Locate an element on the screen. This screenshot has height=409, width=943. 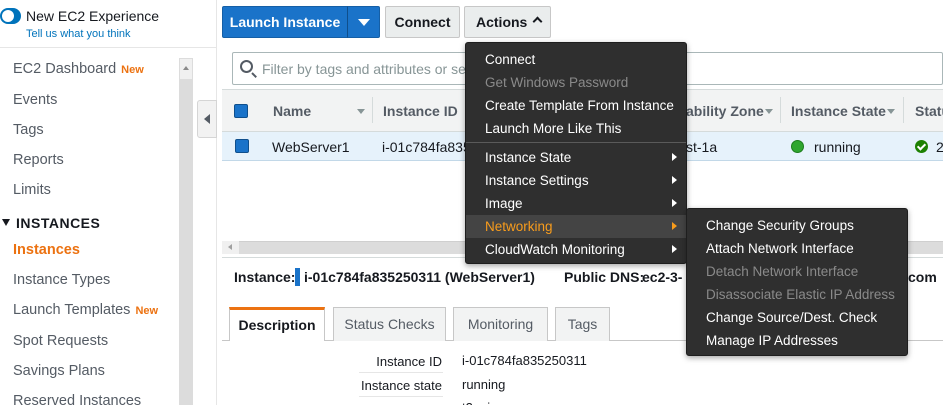
tab-description: Description is located at coordinates (277, 324).